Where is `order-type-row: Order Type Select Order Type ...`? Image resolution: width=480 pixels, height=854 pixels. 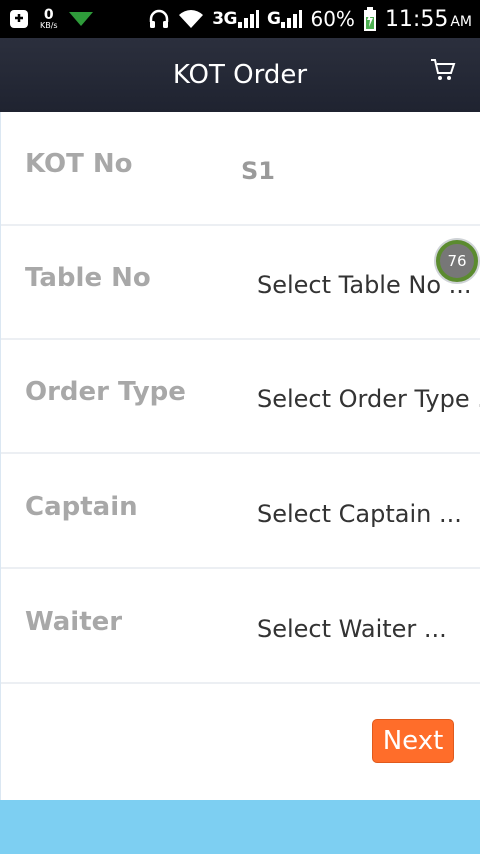
order-type-row: Order Type Select Order Type ... is located at coordinates (240, 397).